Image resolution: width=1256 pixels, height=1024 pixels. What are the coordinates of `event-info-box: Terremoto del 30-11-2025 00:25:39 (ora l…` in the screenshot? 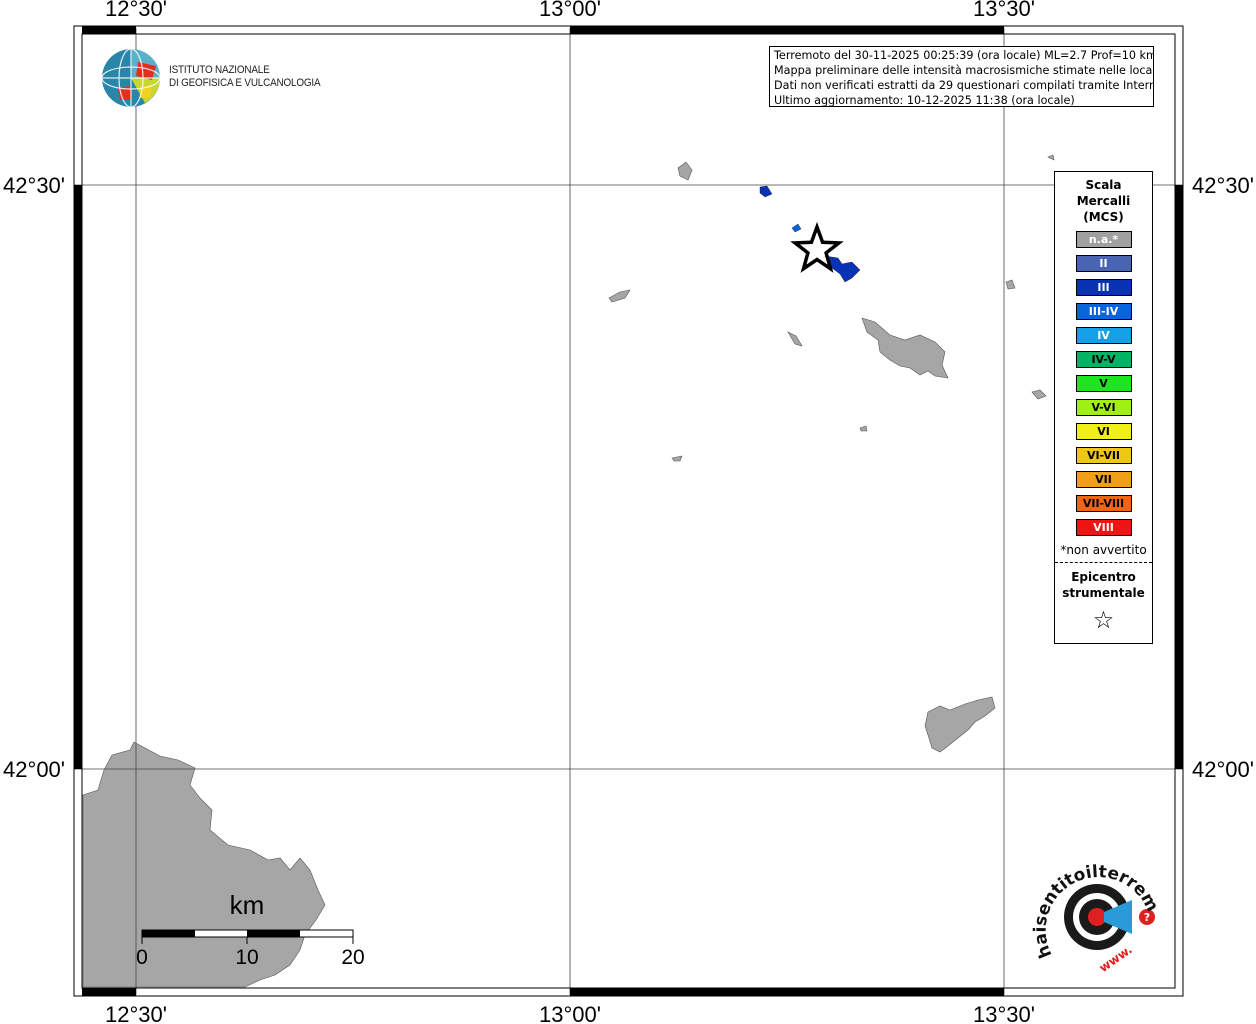 It's located at (961, 76).